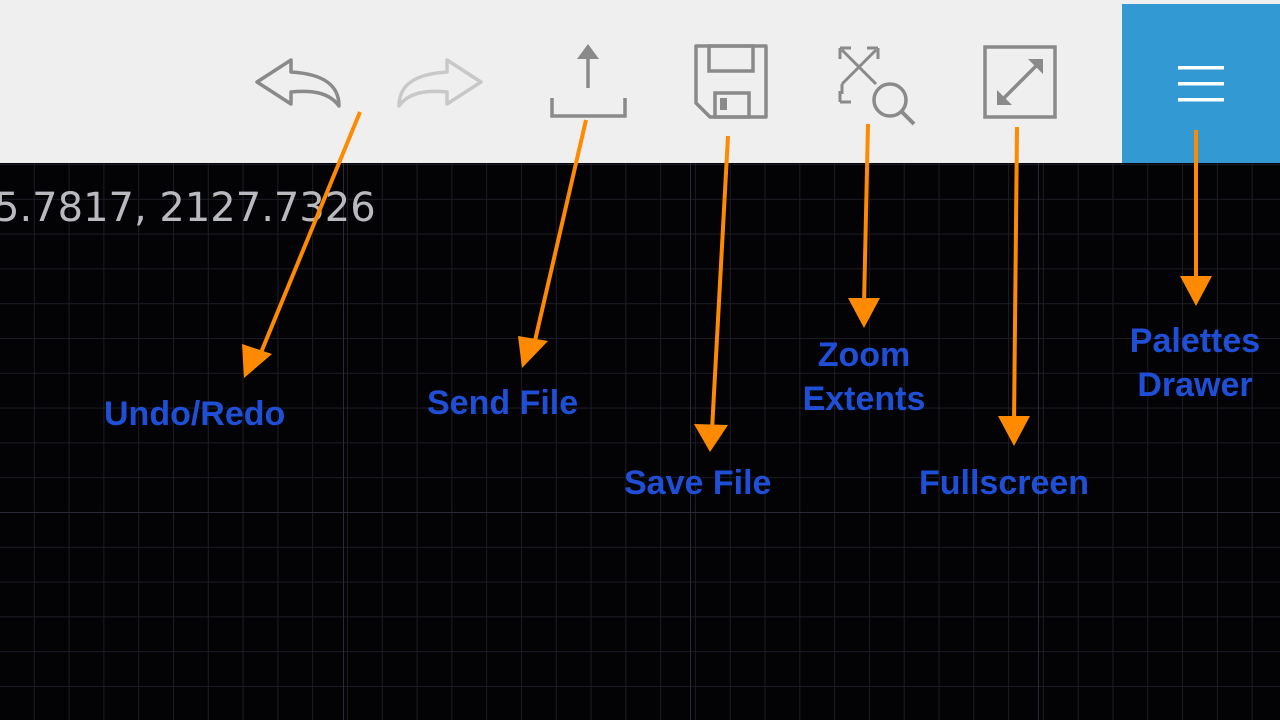  What do you see at coordinates (864, 355) in the screenshot?
I see `callout-zoom-line1: Zoom` at bounding box center [864, 355].